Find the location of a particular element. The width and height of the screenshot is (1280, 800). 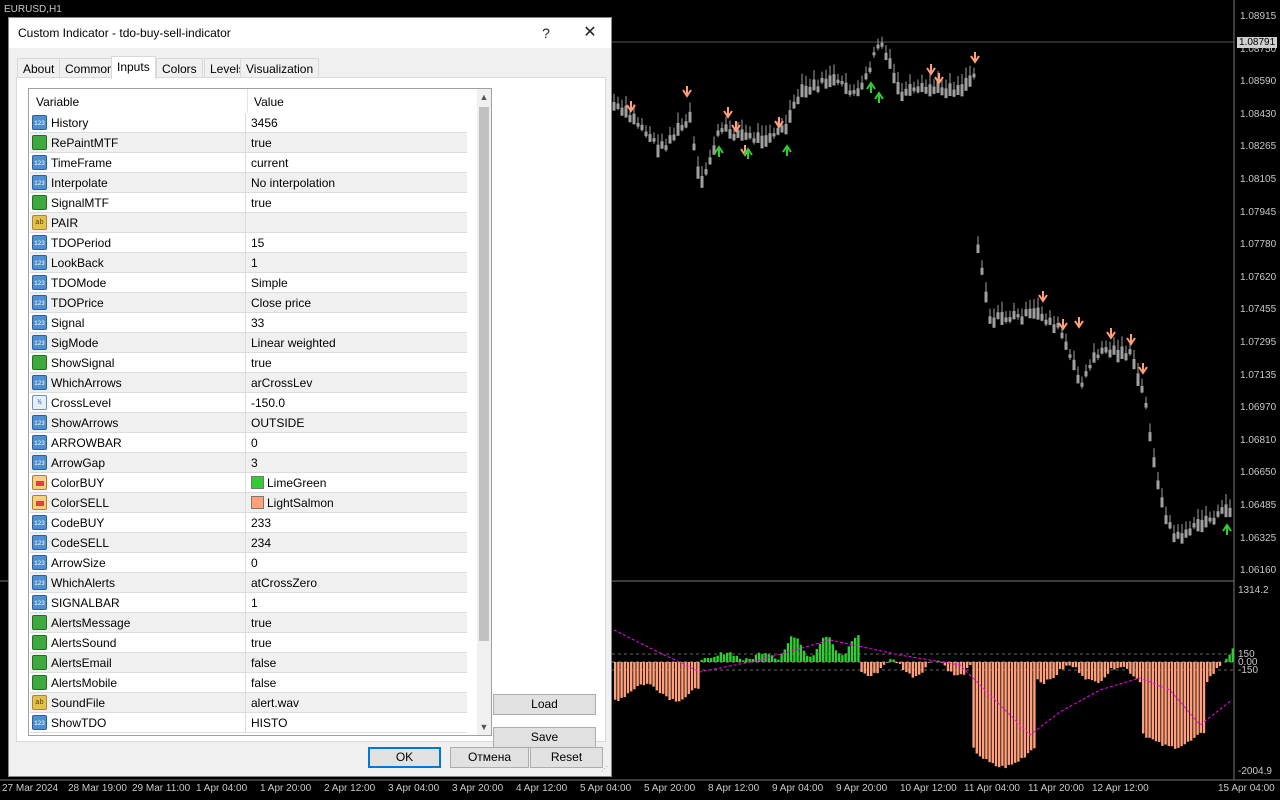

param-value-text: -150.0 is located at coordinates (268, 403).